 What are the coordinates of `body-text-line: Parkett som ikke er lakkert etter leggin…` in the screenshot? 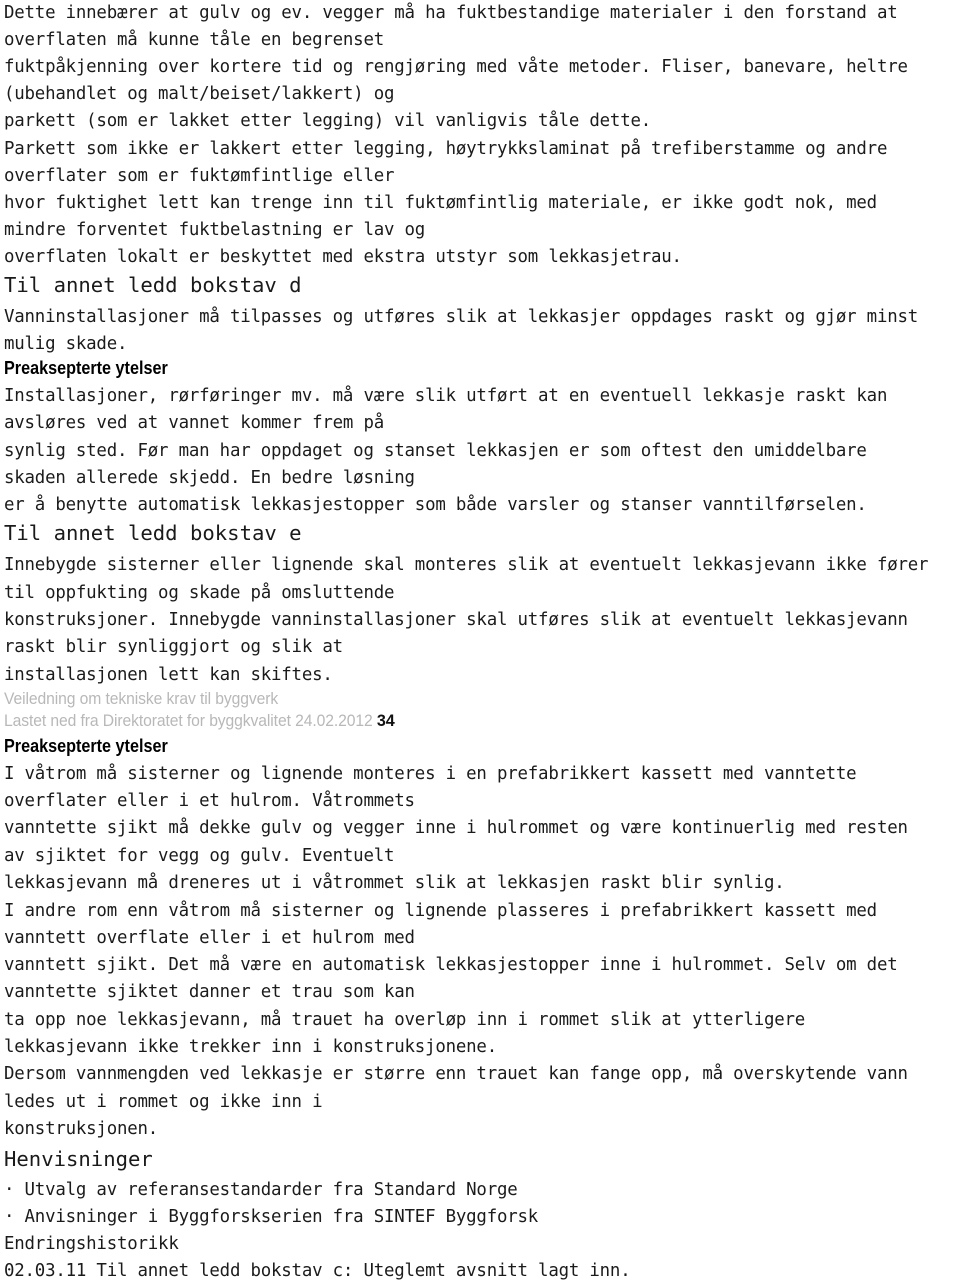 It's located at (446, 149).